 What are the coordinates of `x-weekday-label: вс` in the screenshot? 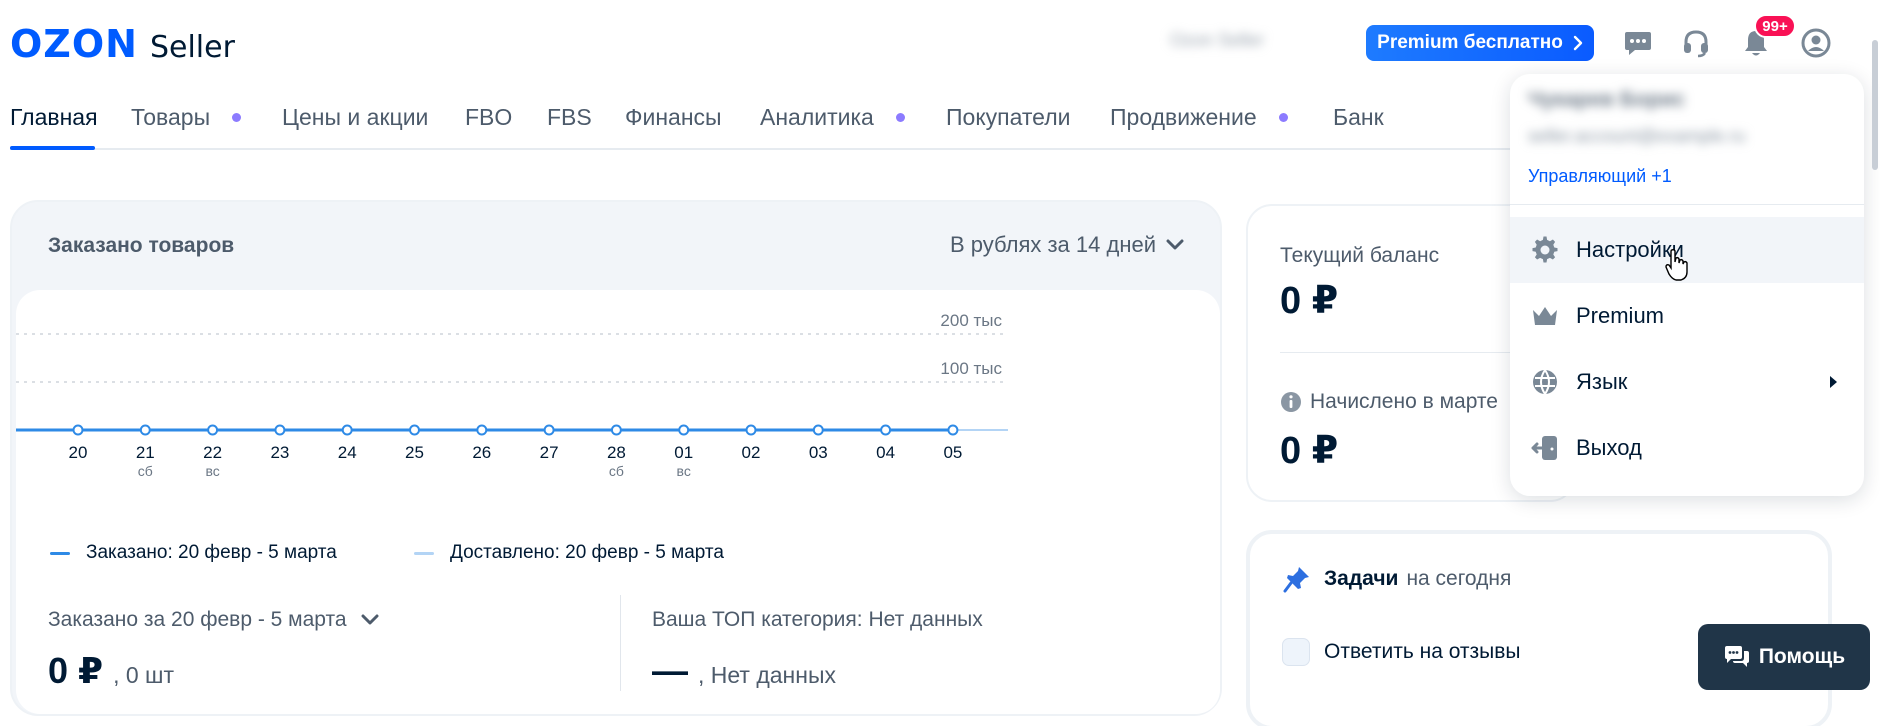 It's located at (212, 471).